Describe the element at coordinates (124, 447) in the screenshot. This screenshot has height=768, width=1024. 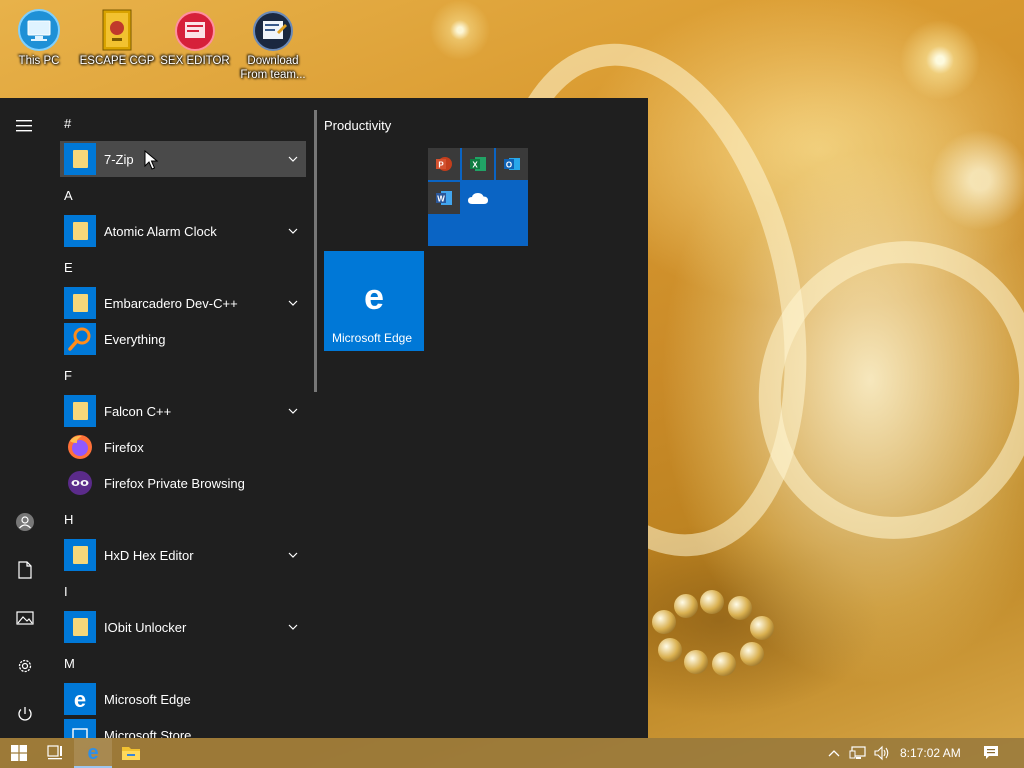
I see `app-name: Firefox` at that location.